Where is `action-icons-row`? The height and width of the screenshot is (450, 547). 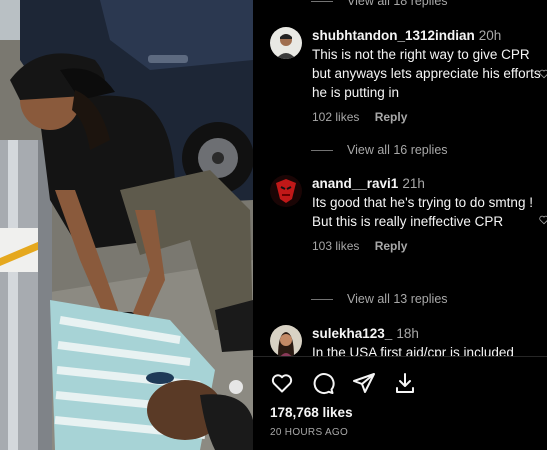
action-icons-row is located at coordinates (343, 383).